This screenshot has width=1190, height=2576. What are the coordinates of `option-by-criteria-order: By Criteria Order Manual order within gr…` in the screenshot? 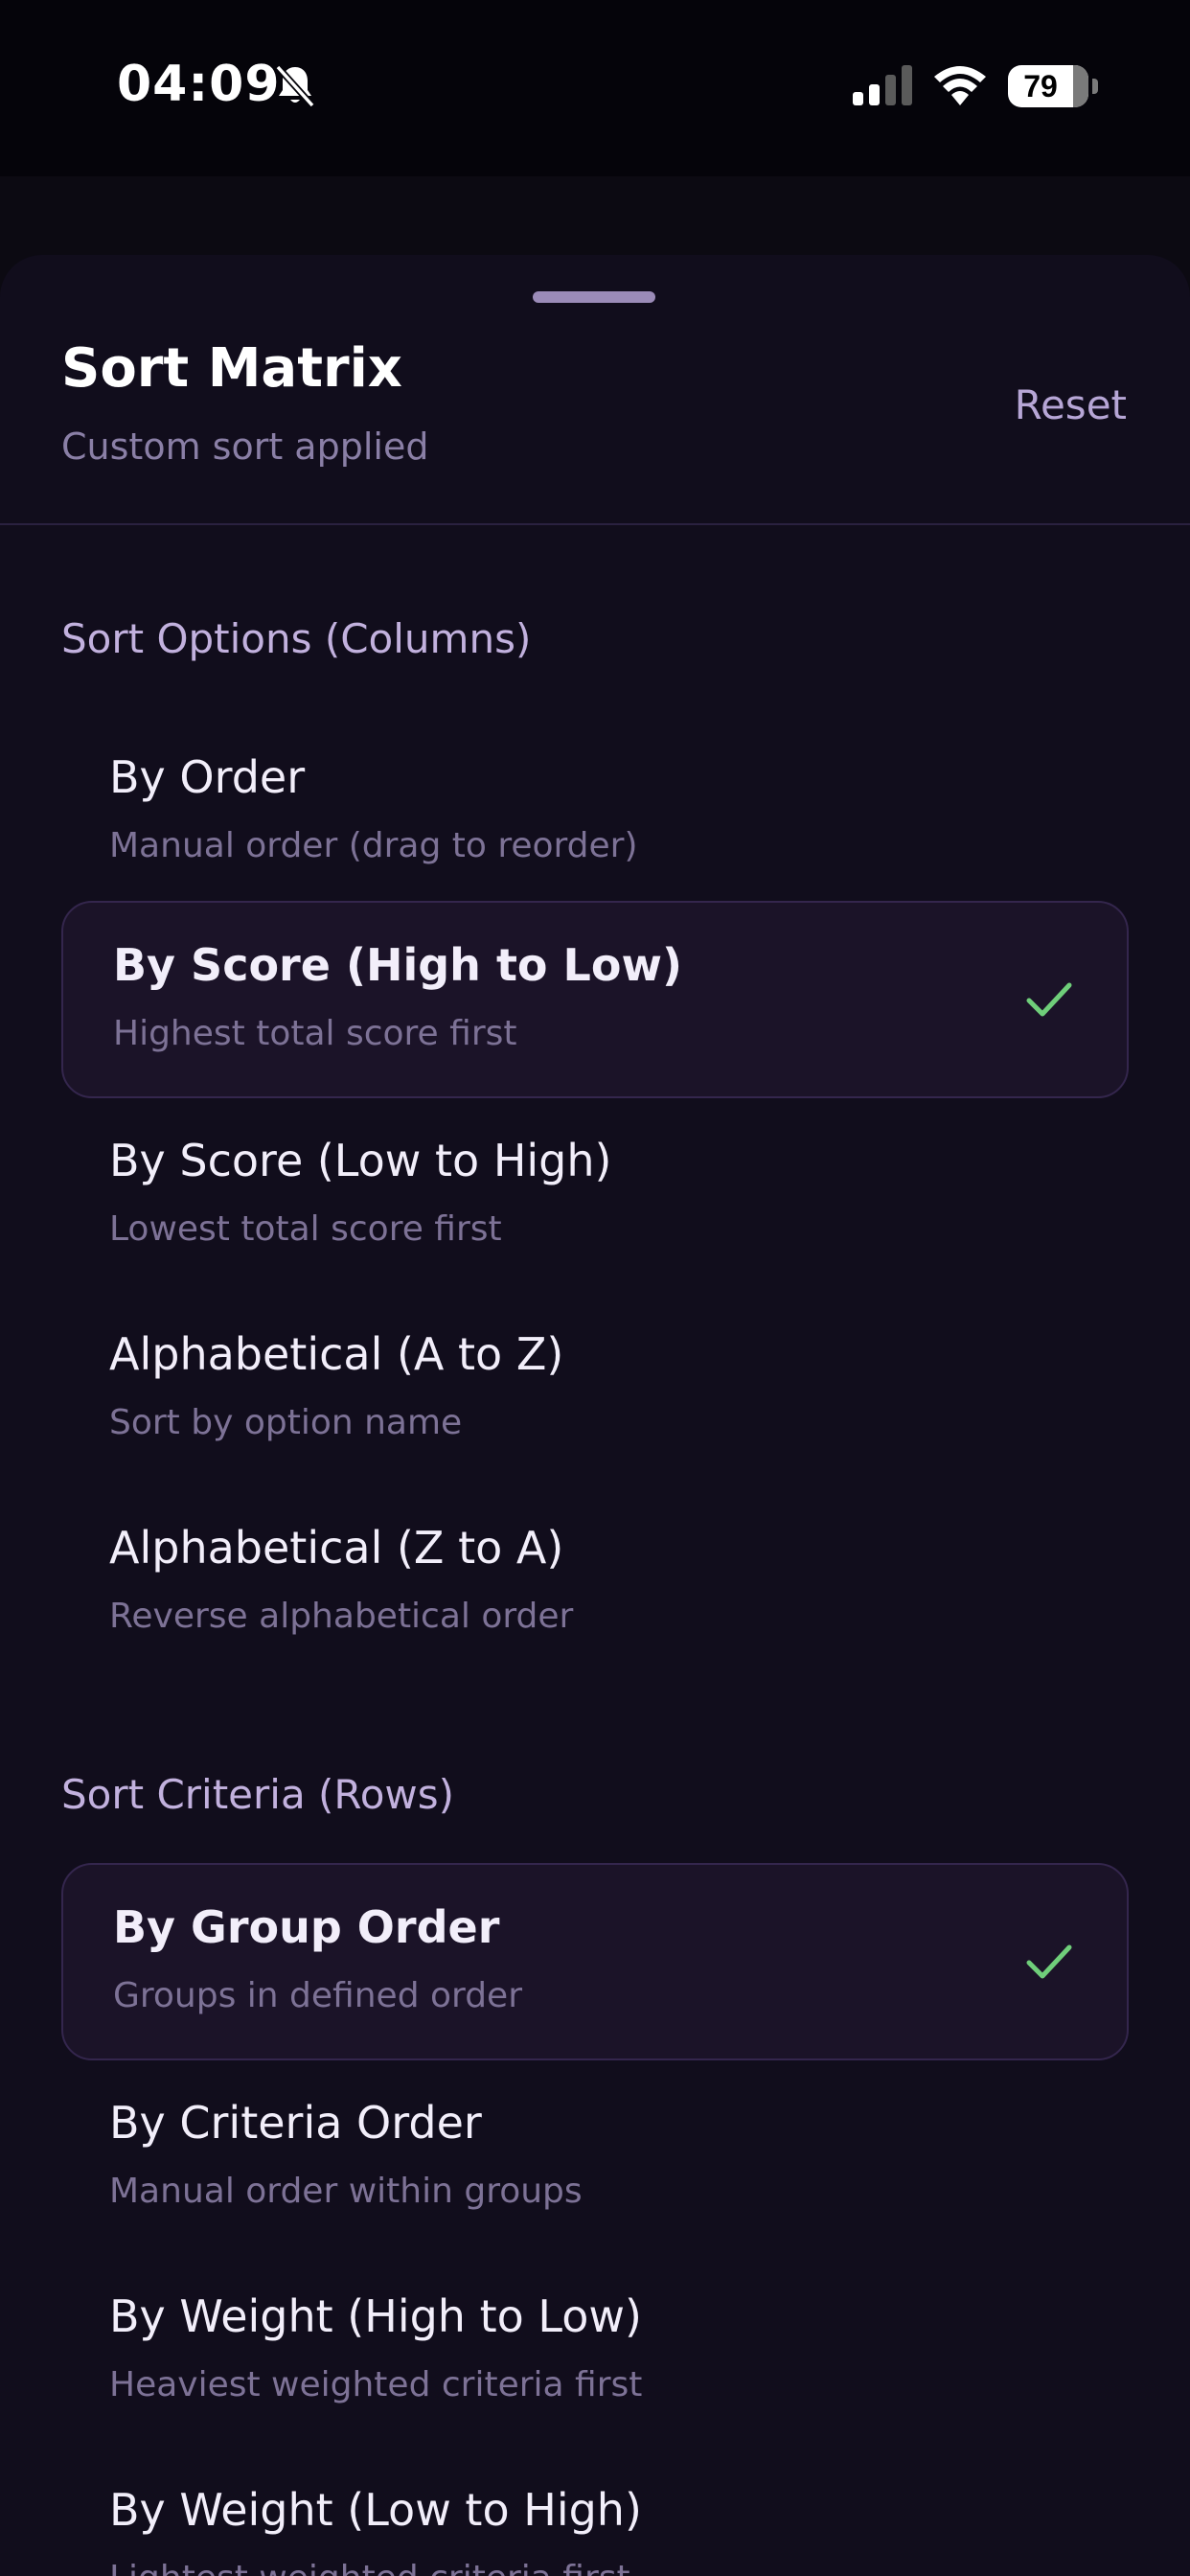 It's located at (595, 2159).